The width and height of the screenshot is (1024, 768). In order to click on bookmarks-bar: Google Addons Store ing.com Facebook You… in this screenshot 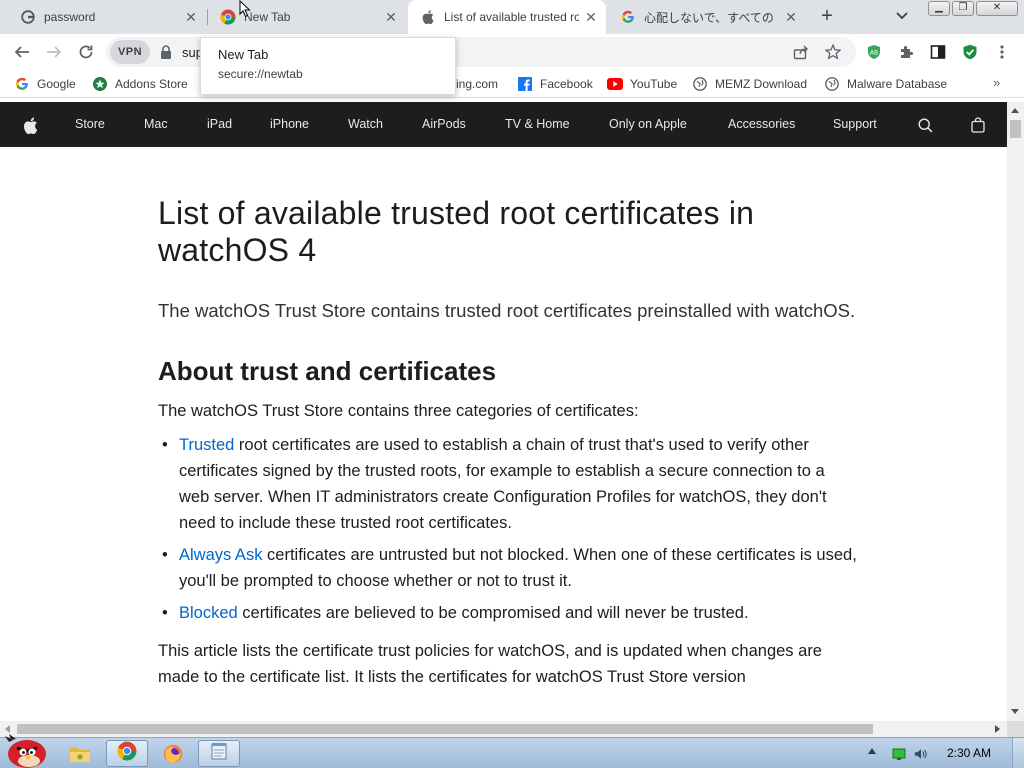, I will do `click(512, 84)`.